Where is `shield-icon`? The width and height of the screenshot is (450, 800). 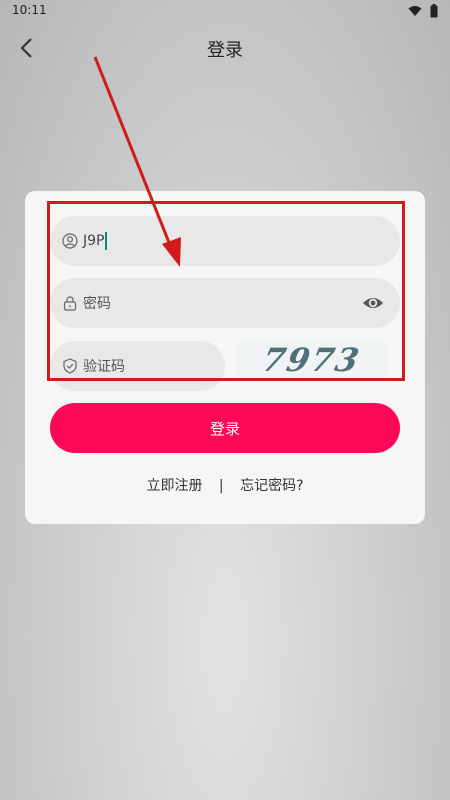 shield-icon is located at coordinates (70, 366).